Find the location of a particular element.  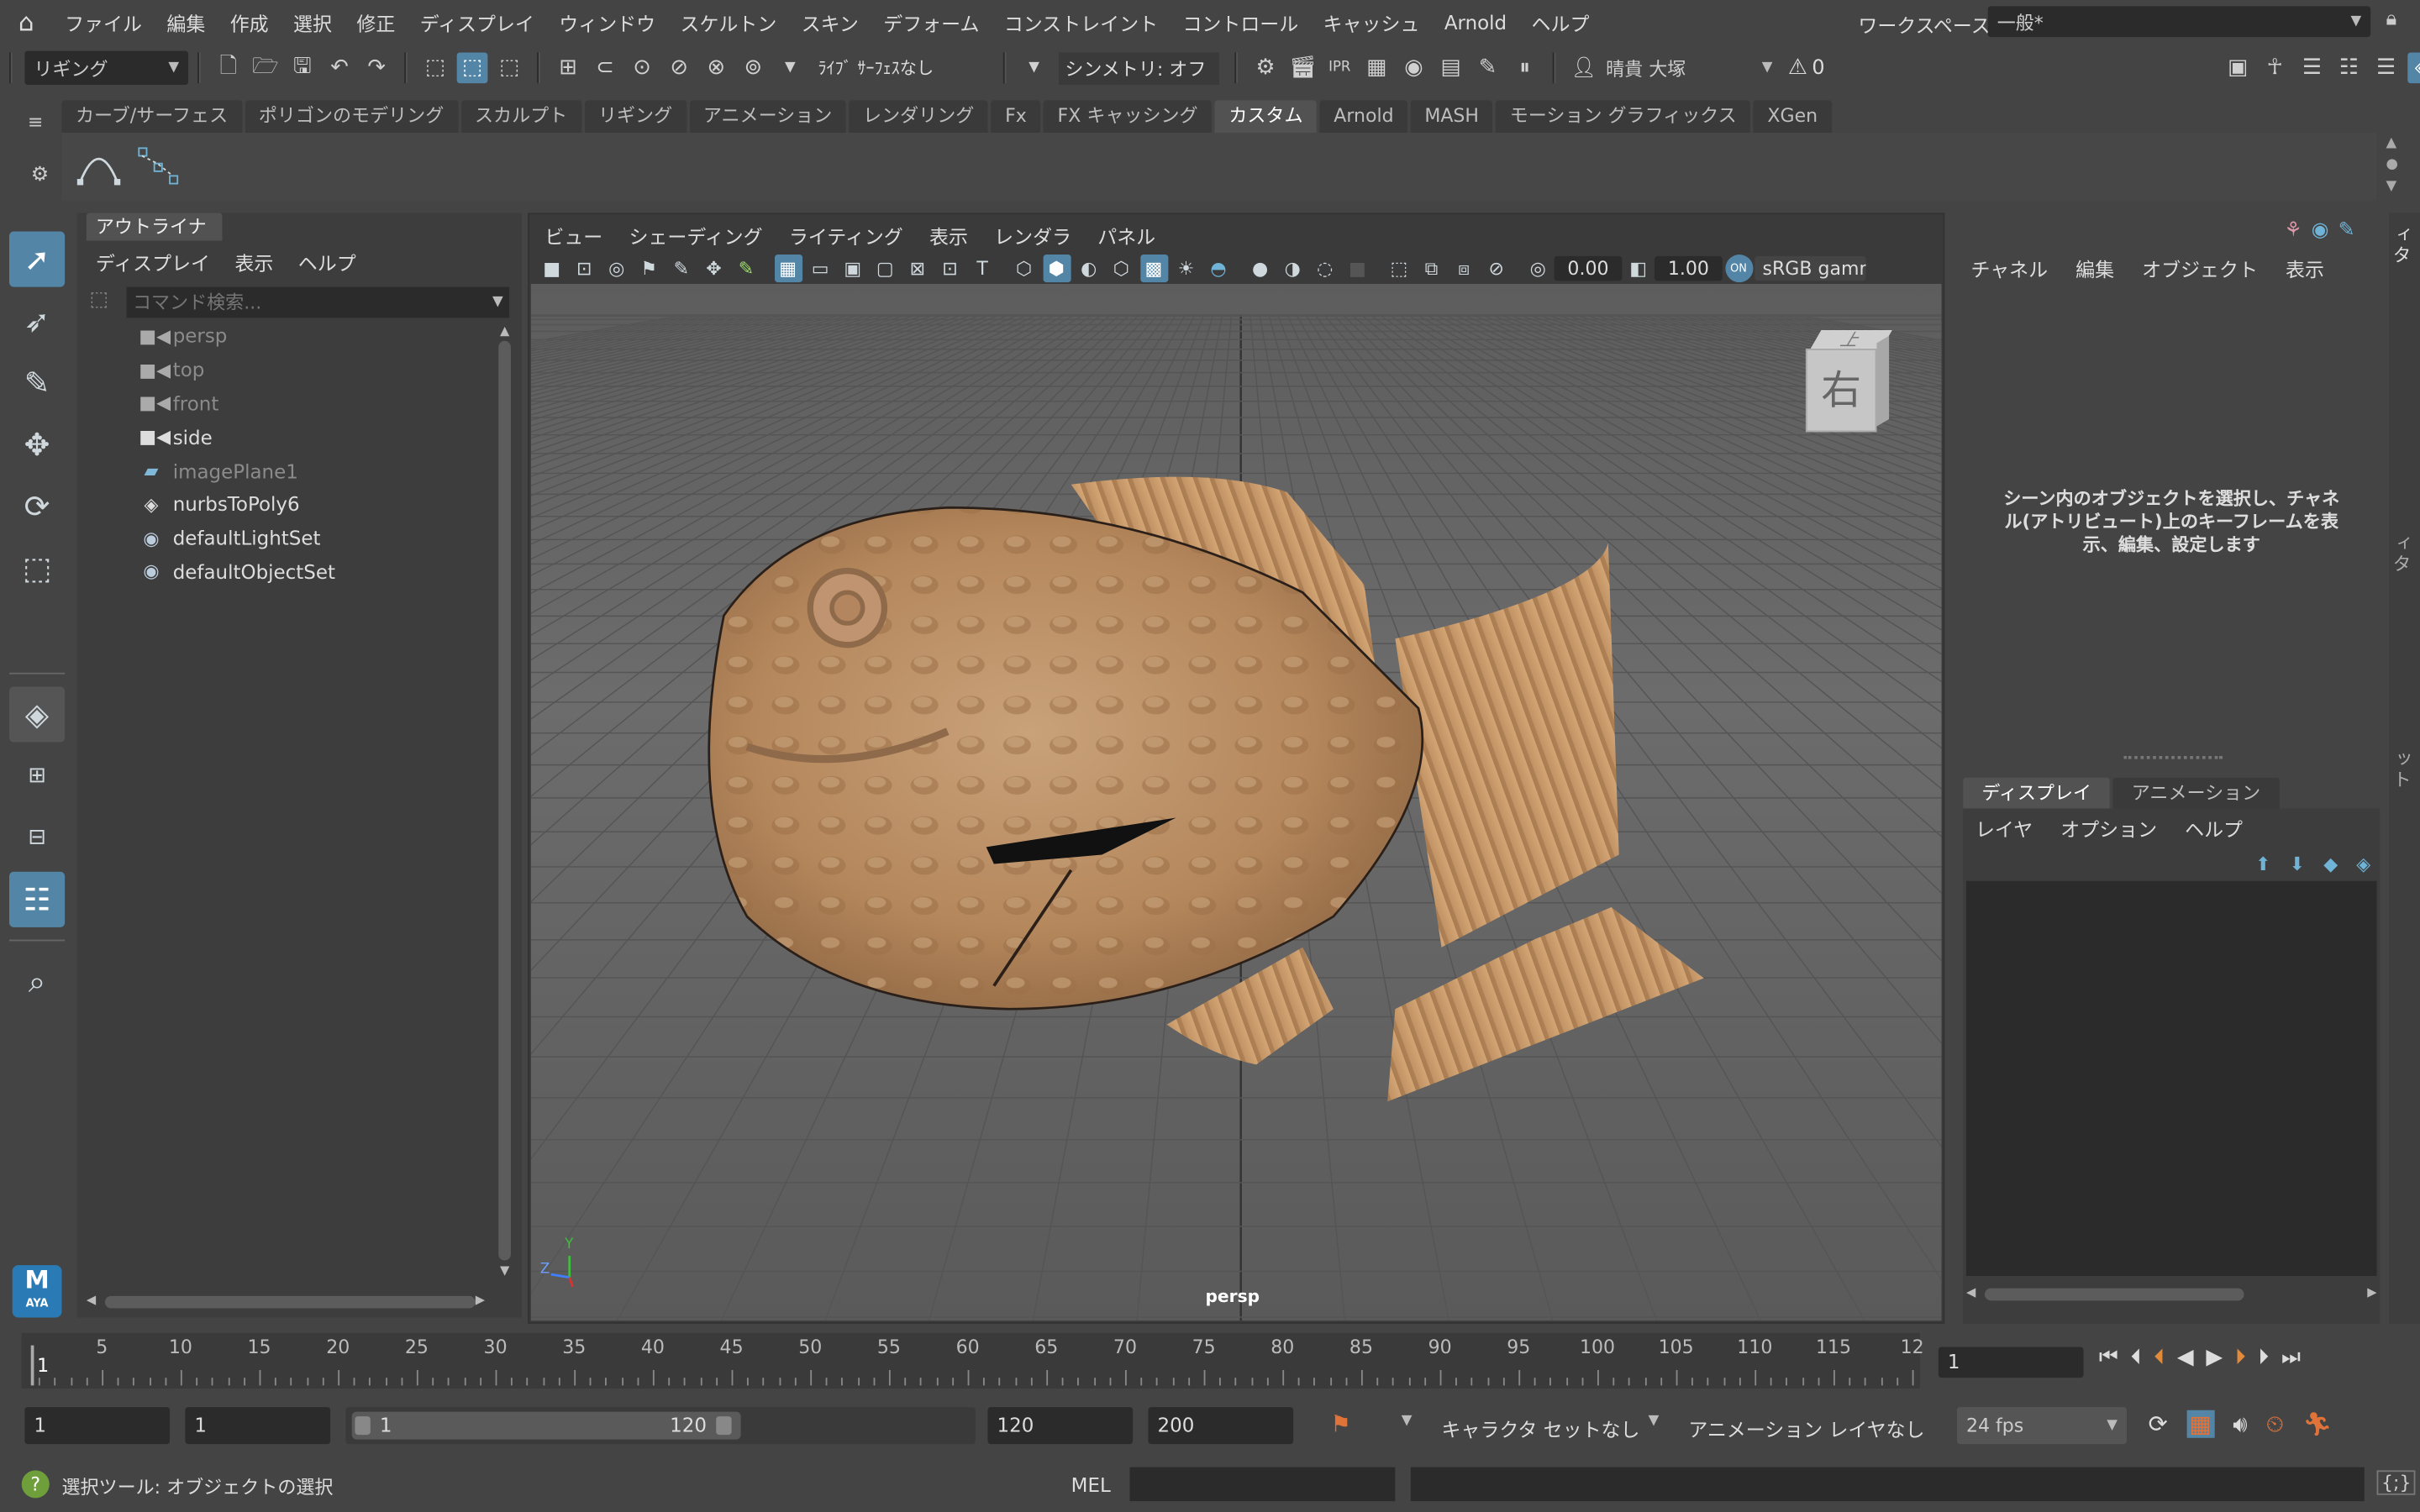

menu-edit: 編集 is located at coordinates (187, 21).